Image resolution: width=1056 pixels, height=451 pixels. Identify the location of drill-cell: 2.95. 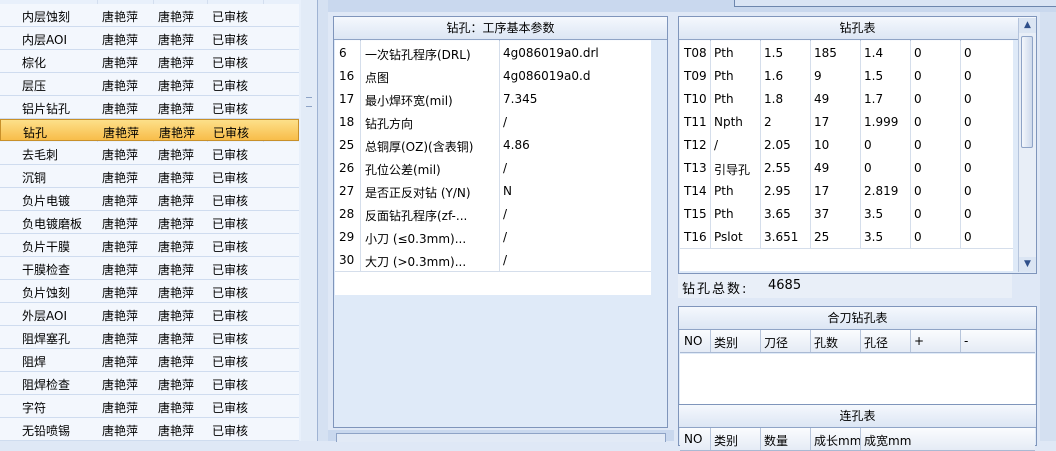
(777, 191).